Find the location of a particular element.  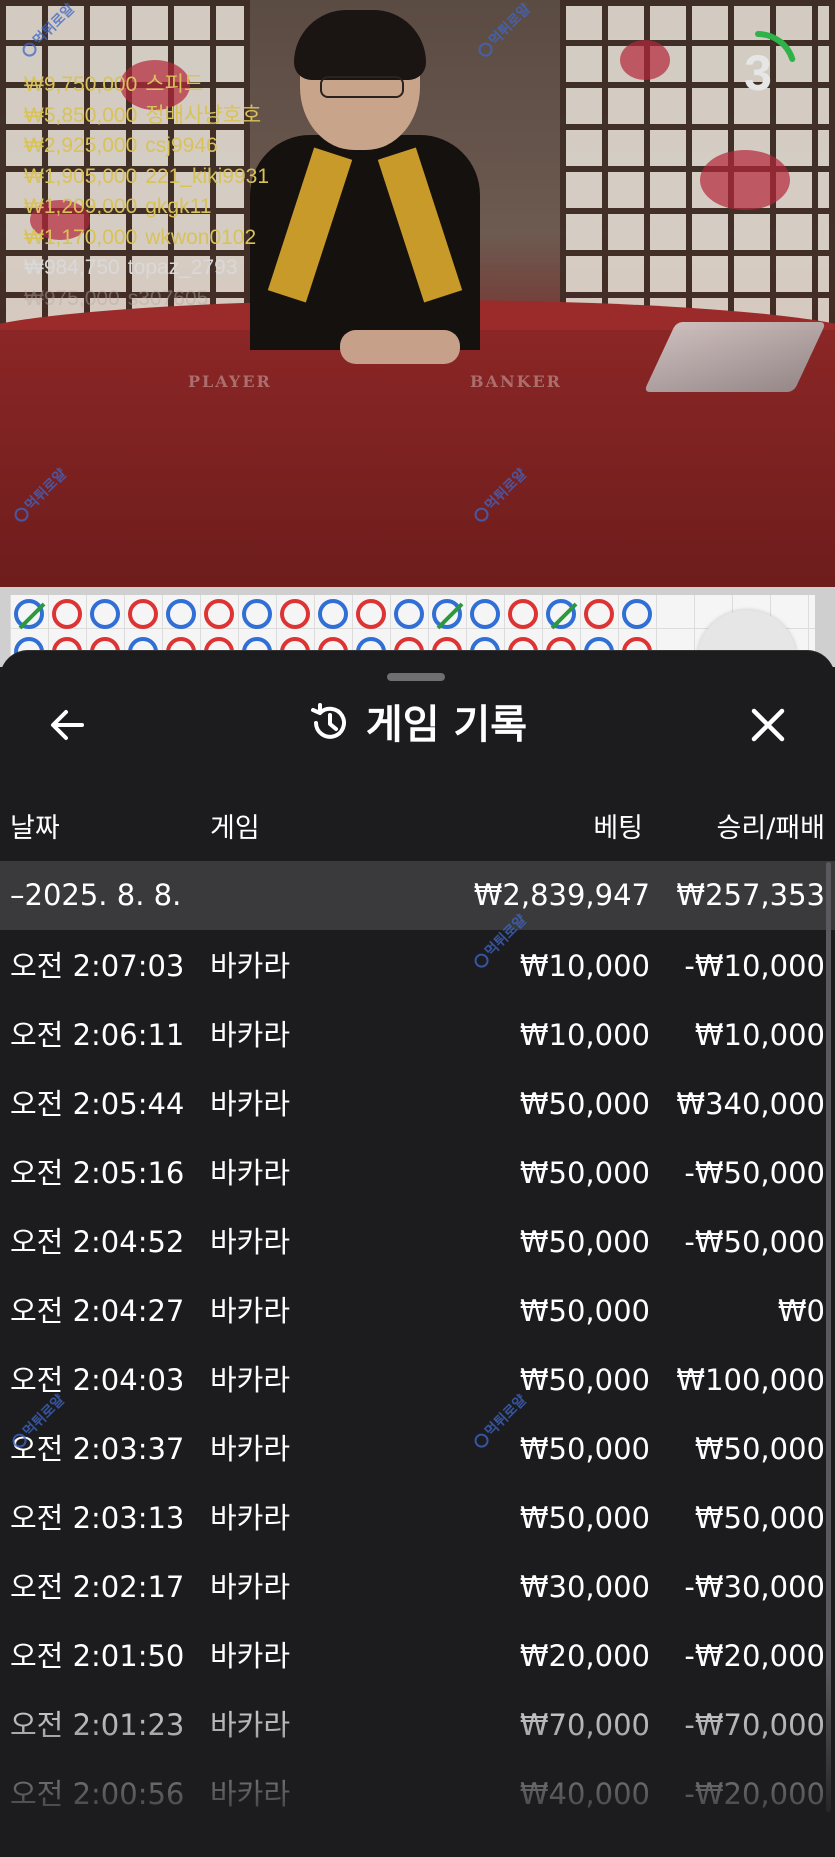

history-row: 오전 2:00:56 바카라 ₩40,000 -₩20,000 is located at coordinates (417, 1792).